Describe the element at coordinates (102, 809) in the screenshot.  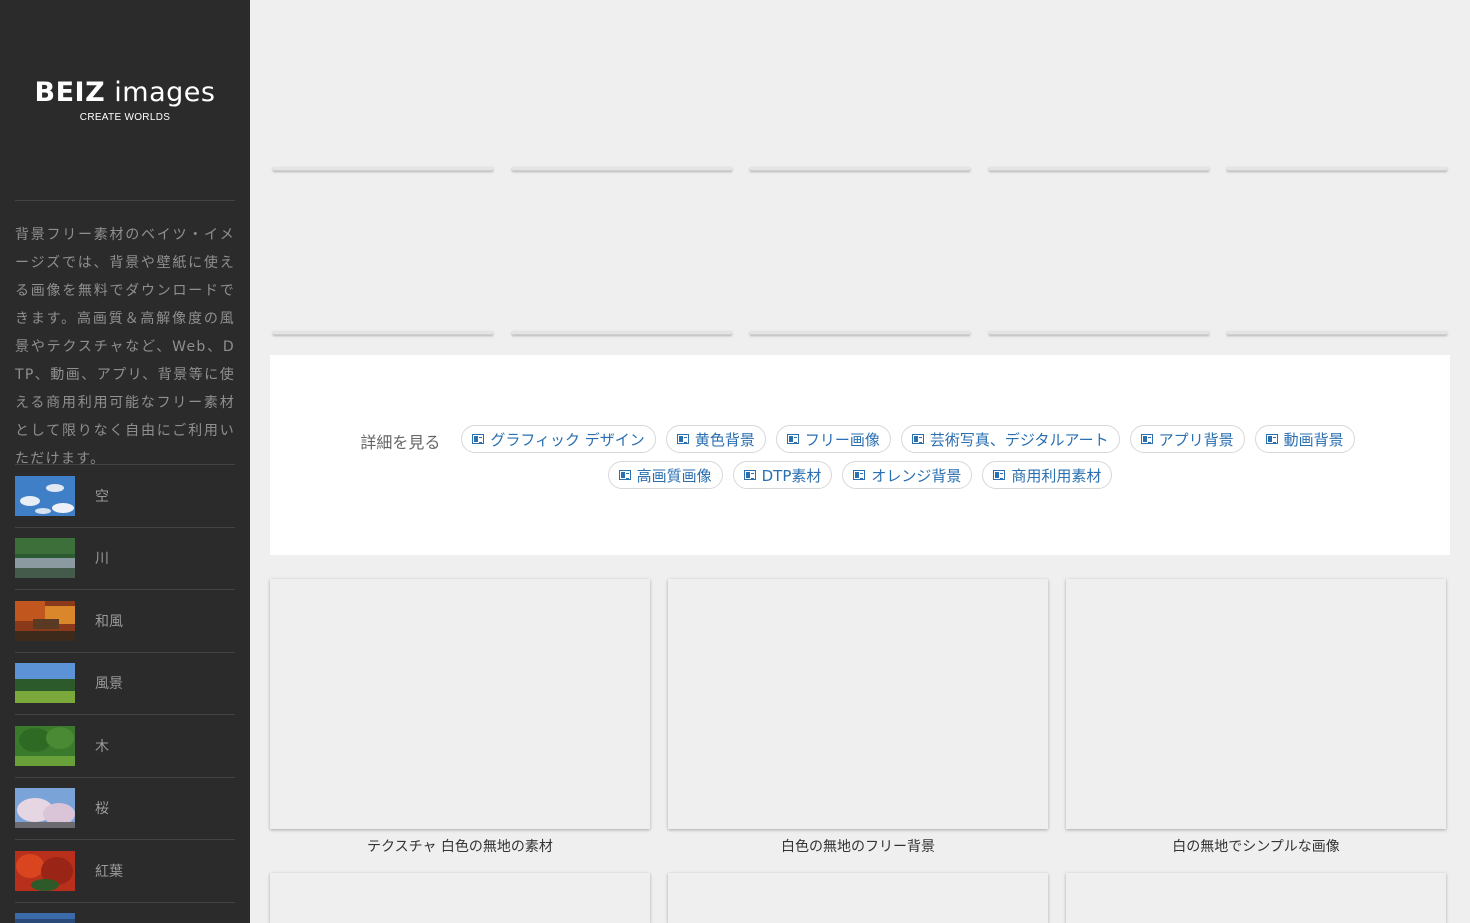
I see `category-label: 桜` at that location.